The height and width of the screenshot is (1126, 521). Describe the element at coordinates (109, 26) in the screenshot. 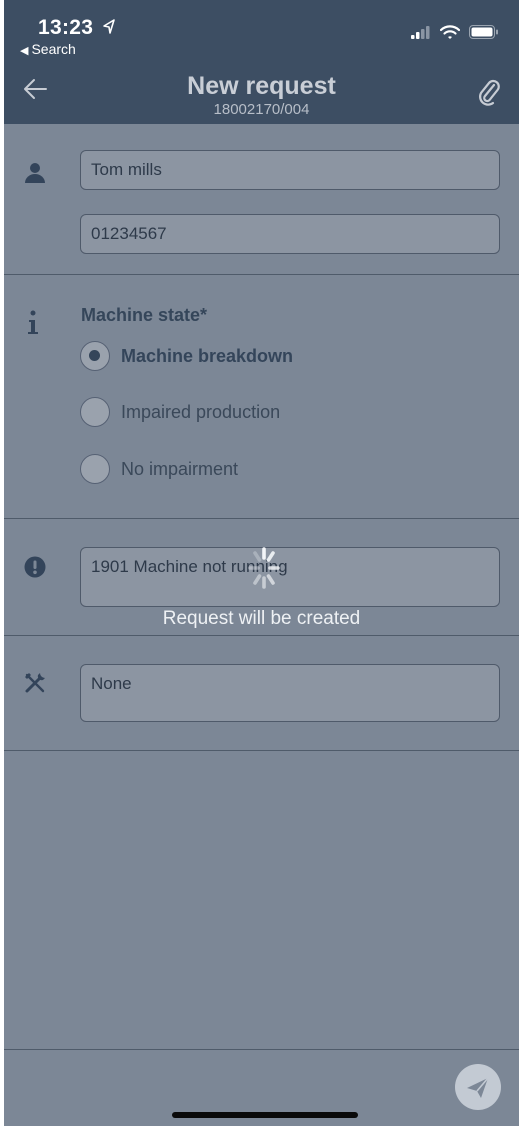

I see `location-arrow-icon` at that location.